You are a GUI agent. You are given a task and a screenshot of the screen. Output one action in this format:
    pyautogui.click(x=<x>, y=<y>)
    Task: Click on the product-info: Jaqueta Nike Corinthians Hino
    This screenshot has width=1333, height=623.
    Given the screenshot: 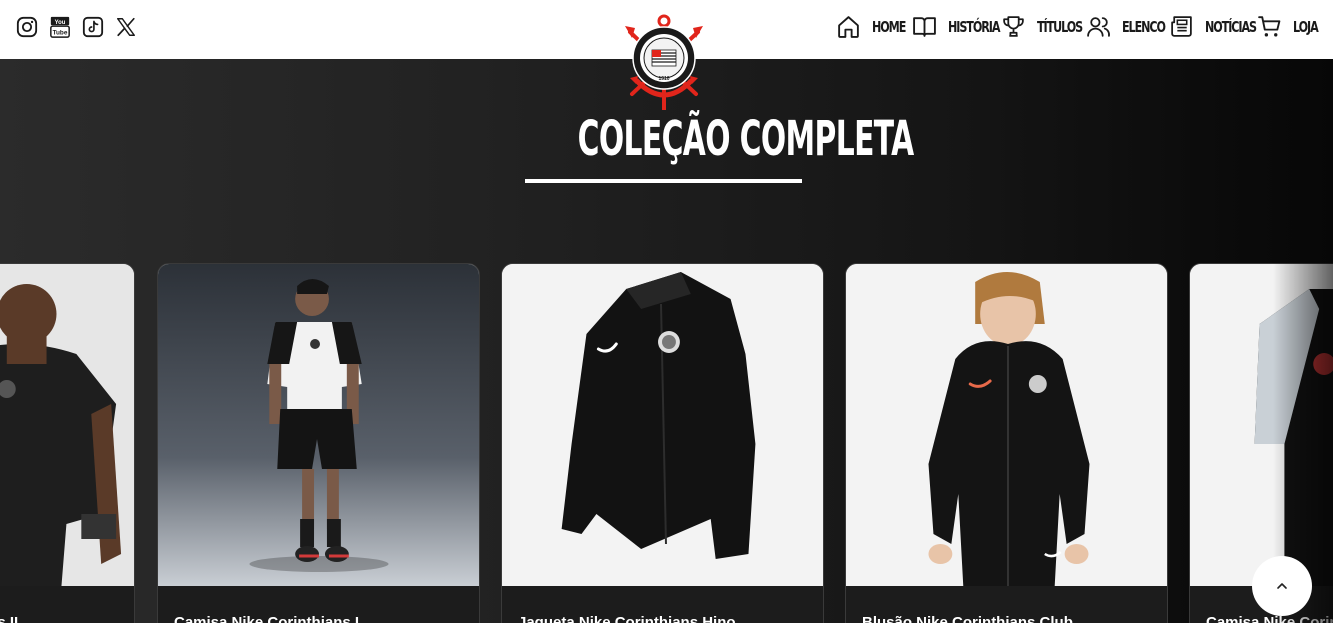 What is the action you would take?
    pyautogui.click(x=662, y=604)
    